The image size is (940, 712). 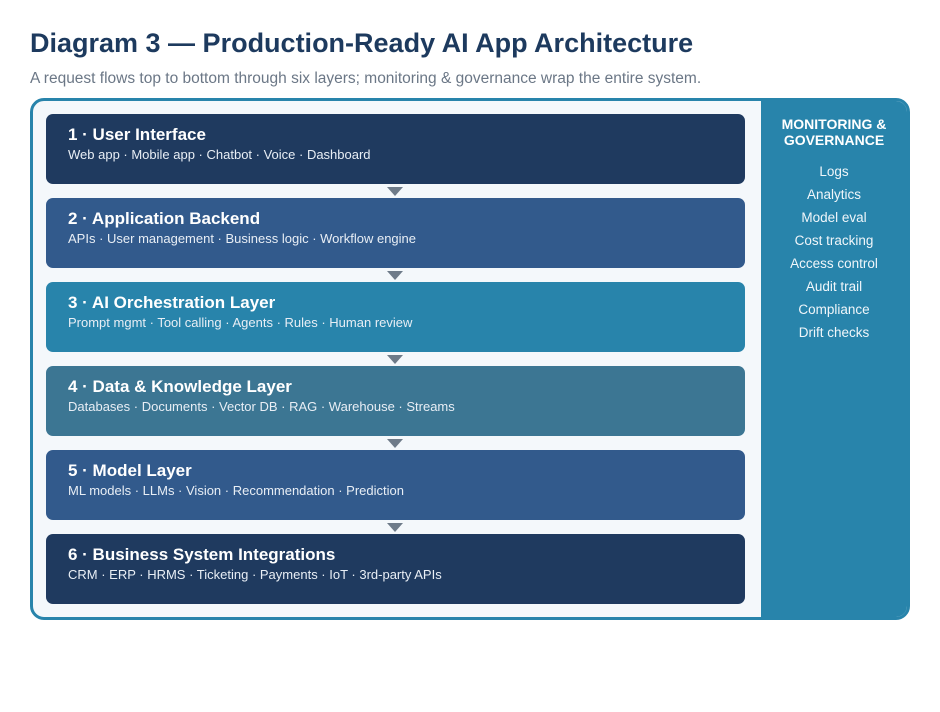 What do you see at coordinates (202, 554) in the screenshot?
I see `layer-title: 6 · Business System Integrations` at bounding box center [202, 554].